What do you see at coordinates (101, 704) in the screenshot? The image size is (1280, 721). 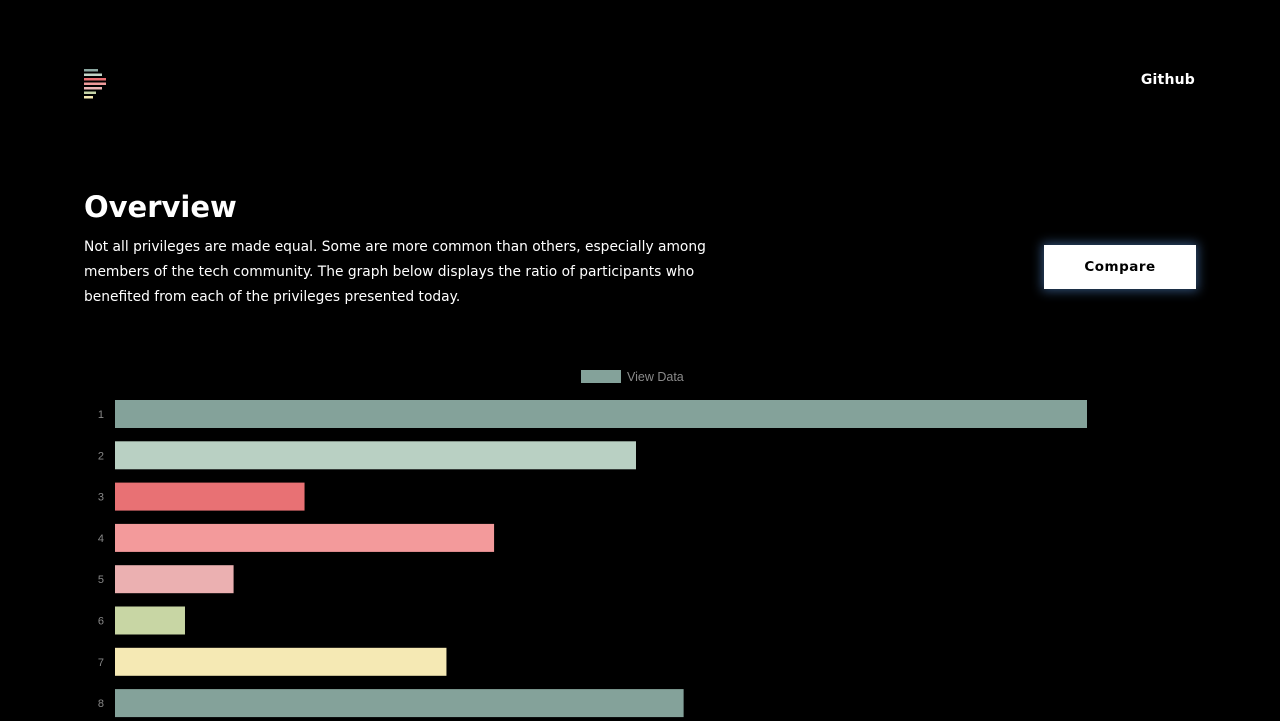 I see `y-tick-label: 8` at bounding box center [101, 704].